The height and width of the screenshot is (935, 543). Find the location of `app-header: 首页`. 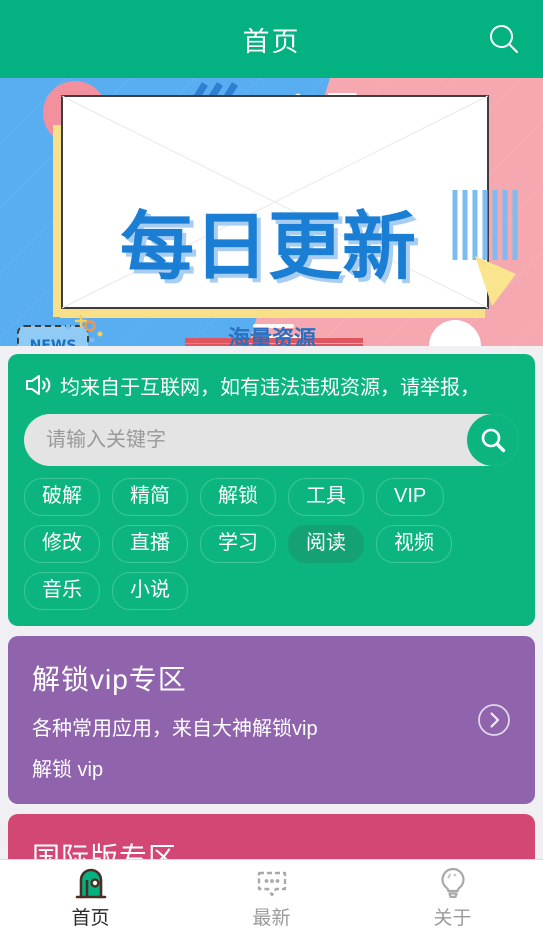

app-header: 首页 is located at coordinates (271, 39).